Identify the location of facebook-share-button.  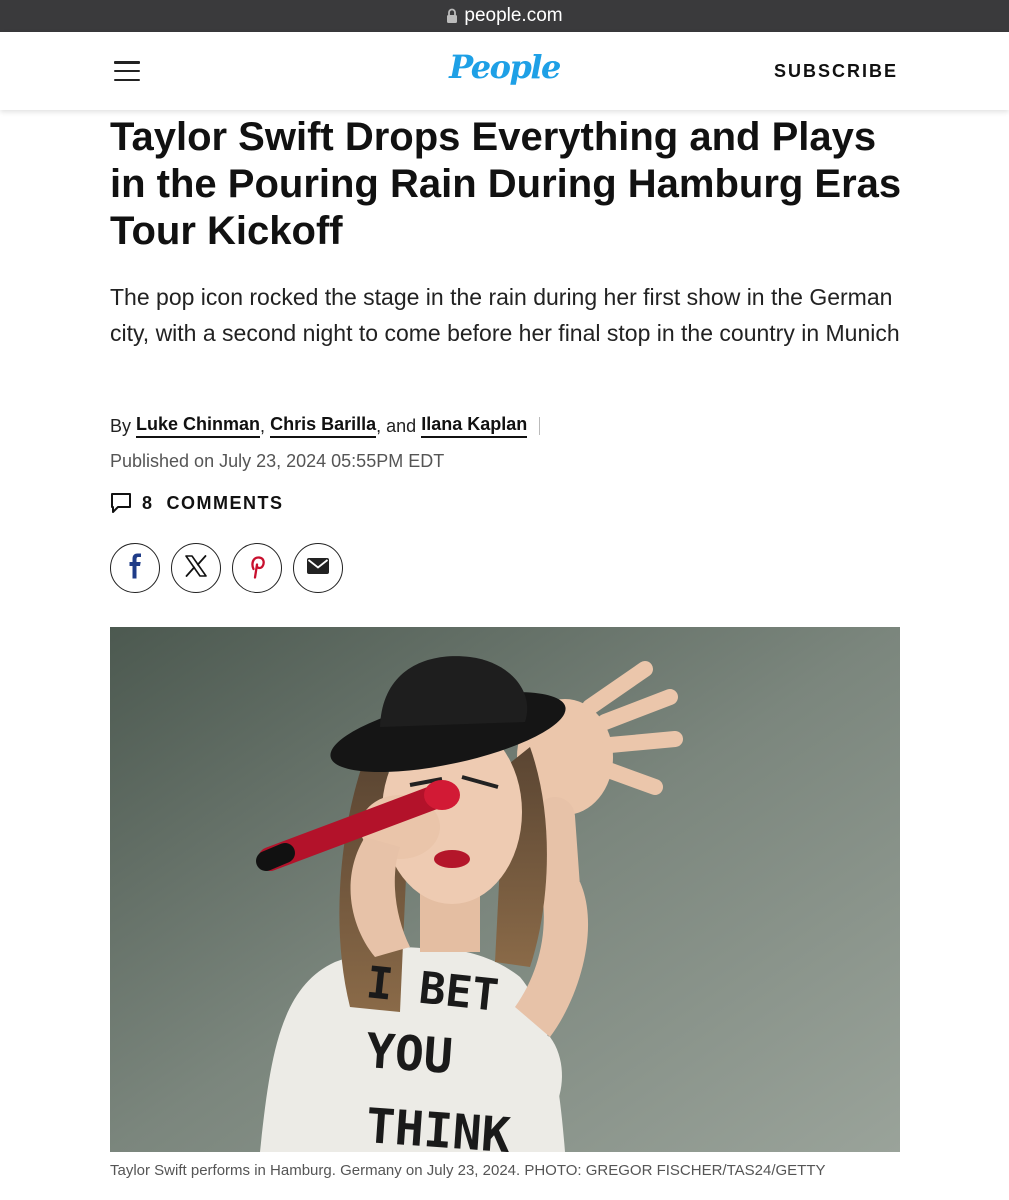
(135, 568).